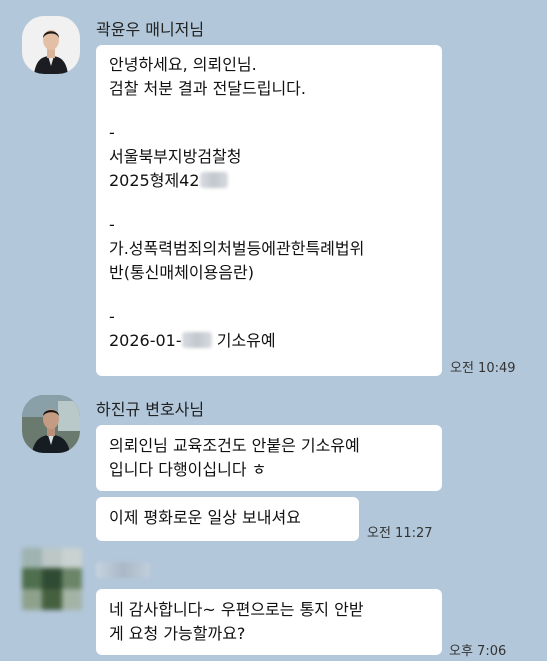  What do you see at coordinates (150, 29) in the screenshot?
I see `sender-name-manager: 곽윤우 매니저님` at bounding box center [150, 29].